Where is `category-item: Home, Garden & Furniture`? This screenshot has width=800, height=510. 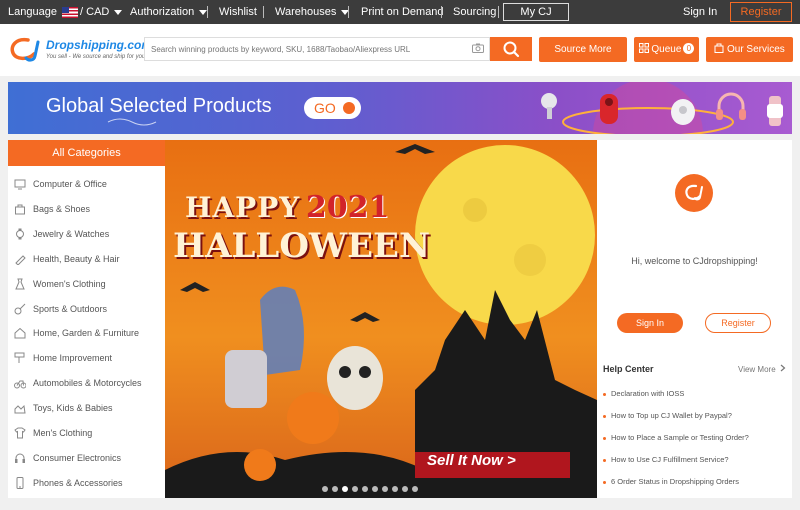 category-item: Home, Garden & Furniture is located at coordinates (86, 333).